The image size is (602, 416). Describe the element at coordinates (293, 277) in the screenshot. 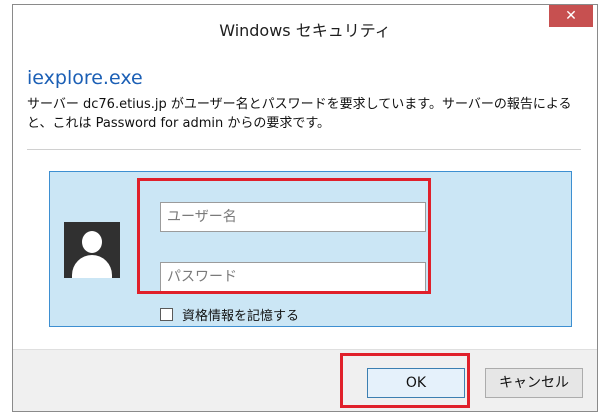

I see `password-input` at that location.